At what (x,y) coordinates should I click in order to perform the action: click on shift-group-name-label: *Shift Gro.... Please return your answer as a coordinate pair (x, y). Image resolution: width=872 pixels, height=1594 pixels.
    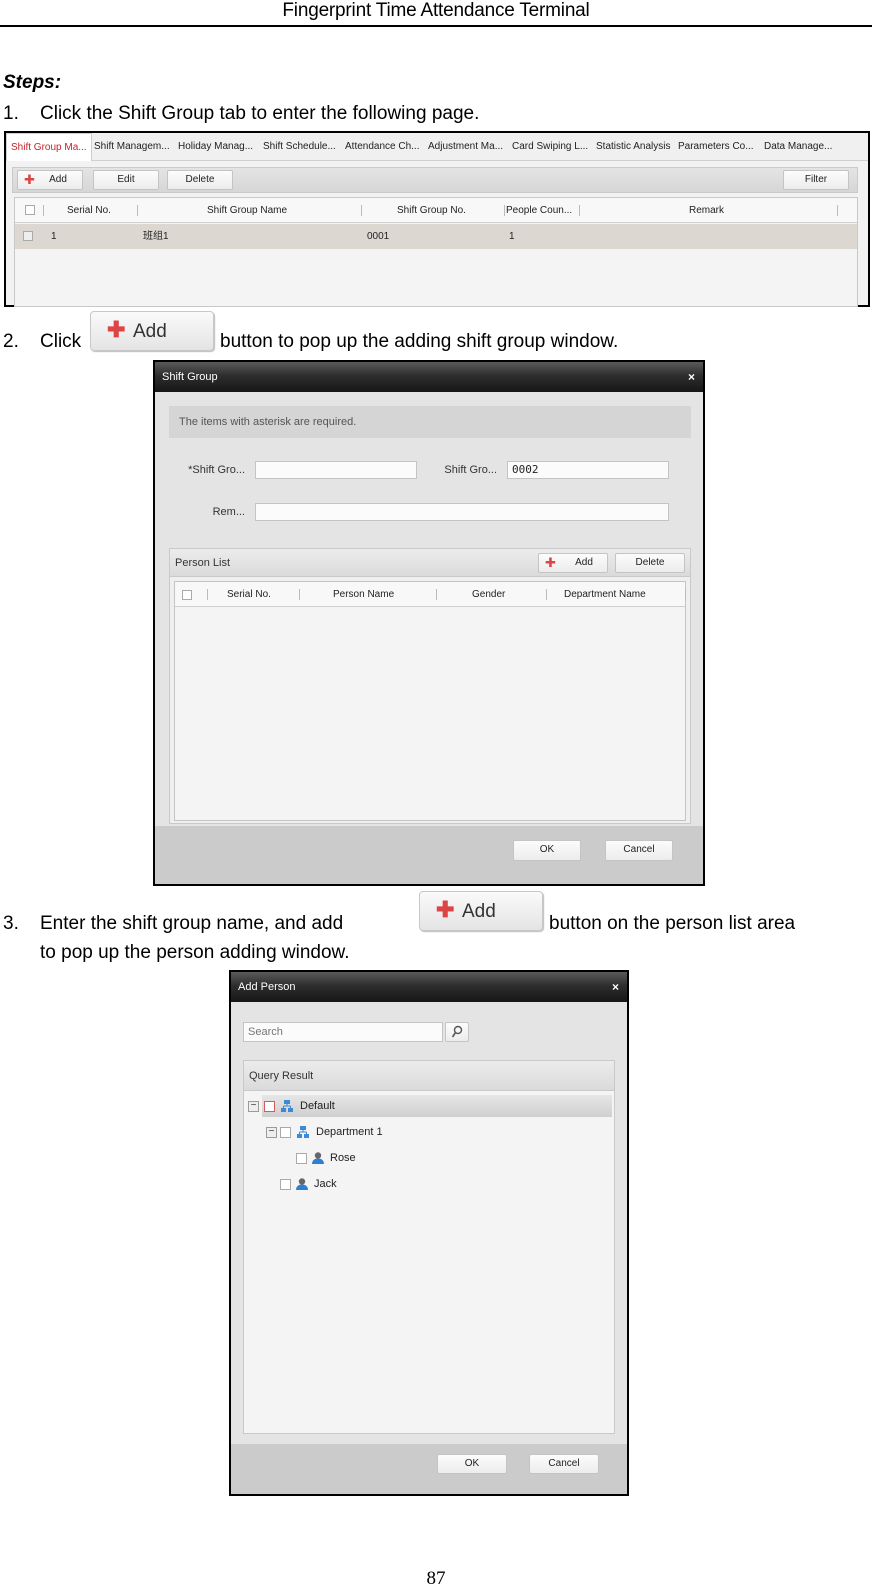
    Looking at the image, I should click on (216, 470).